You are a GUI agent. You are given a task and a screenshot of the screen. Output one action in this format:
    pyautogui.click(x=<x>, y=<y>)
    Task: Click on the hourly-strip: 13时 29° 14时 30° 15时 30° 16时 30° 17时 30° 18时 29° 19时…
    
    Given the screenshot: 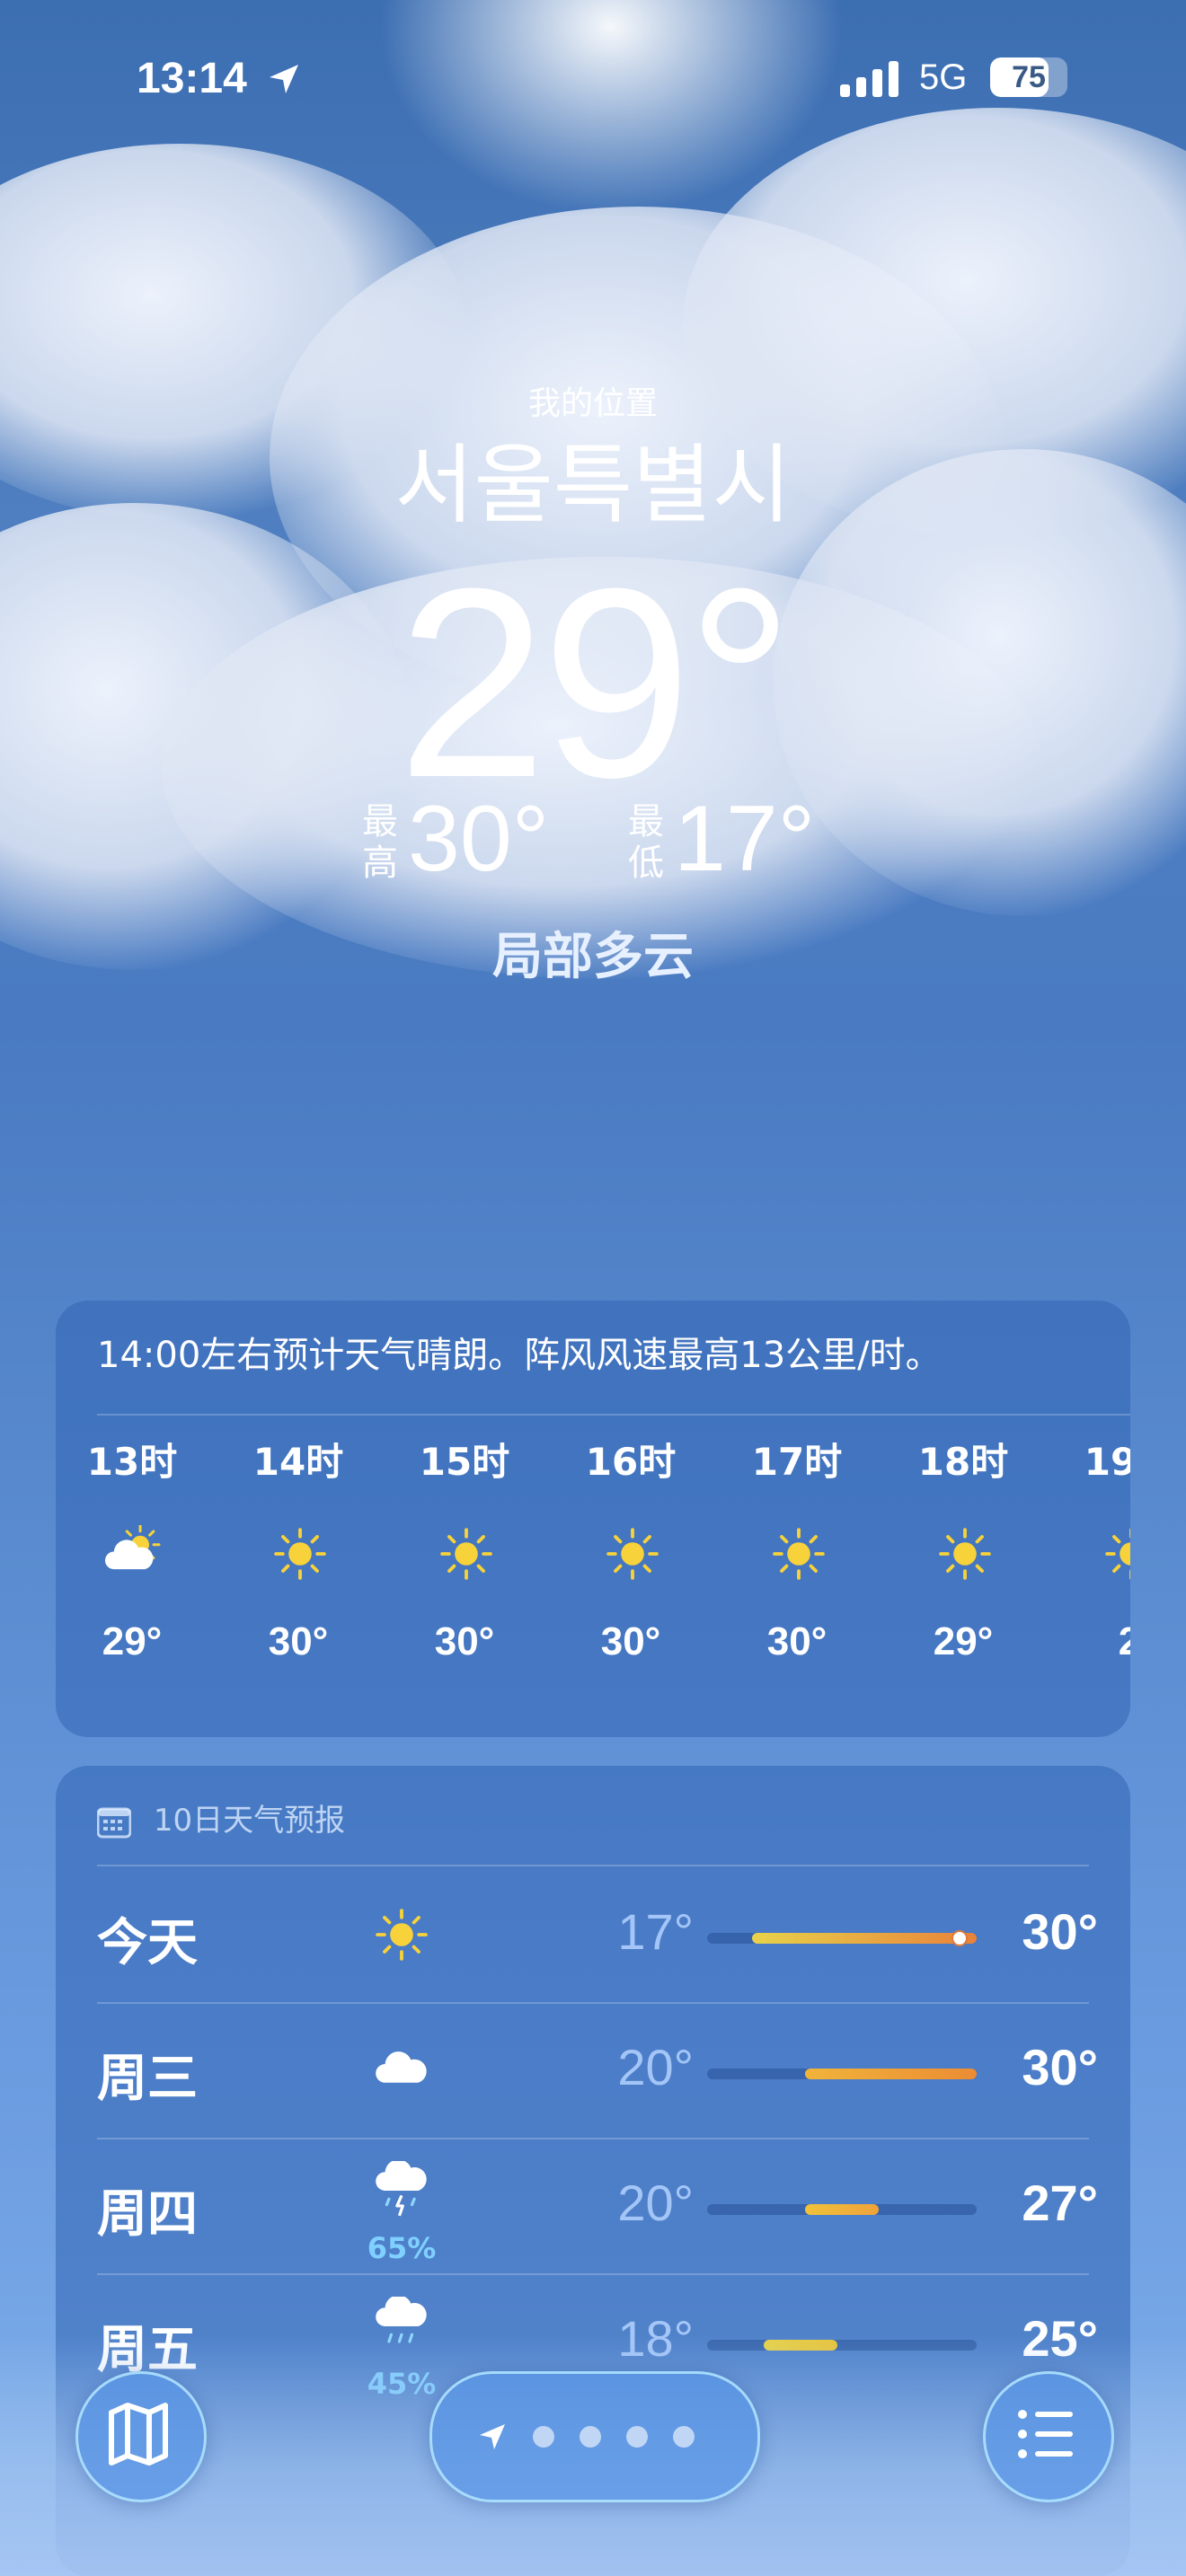 What is the action you would take?
    pyautogui.click(x=593, y=1583)
    